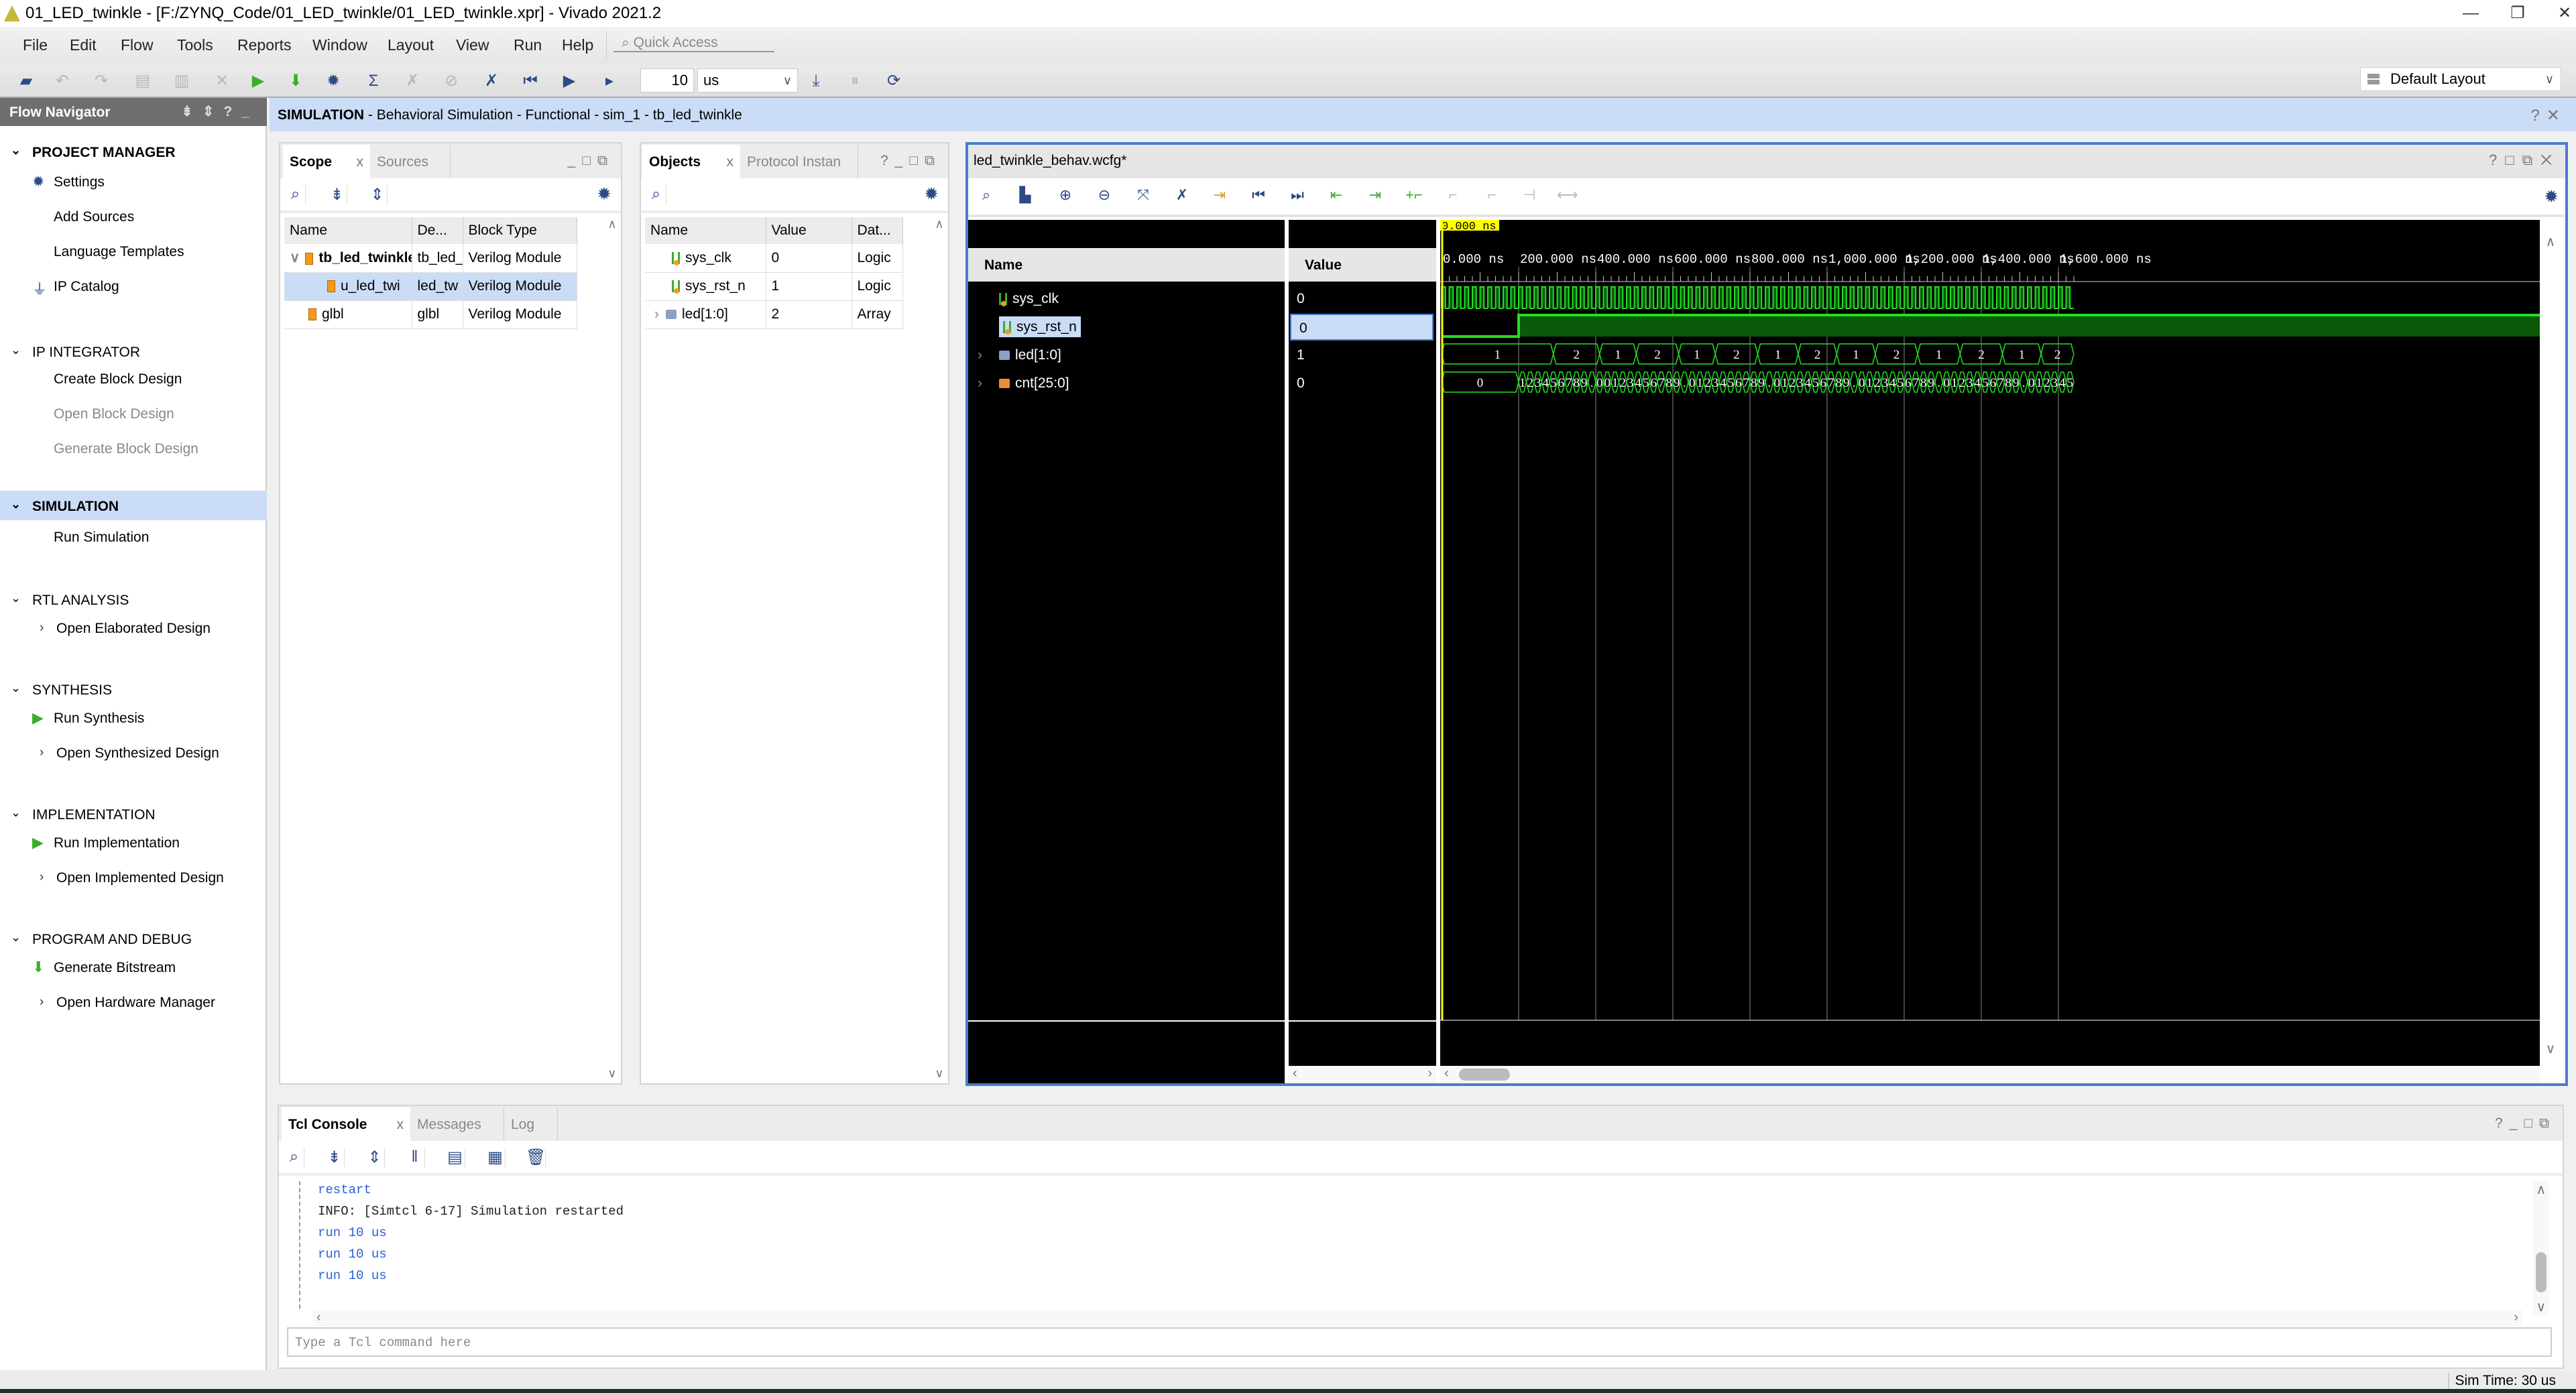 The height and width of the screenshot is (1393, 2576). What do you see at coordinates (2541, 1272) in the screenshot?
I see `scroll-thumb` at bounding box center [2541, 1272].